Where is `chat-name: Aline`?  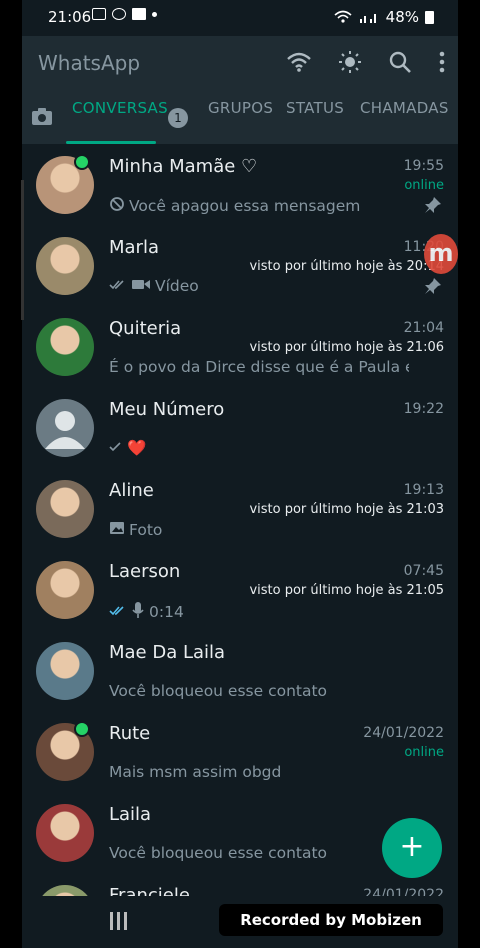
chat-name: Aline is located at coordinates (131, 490).